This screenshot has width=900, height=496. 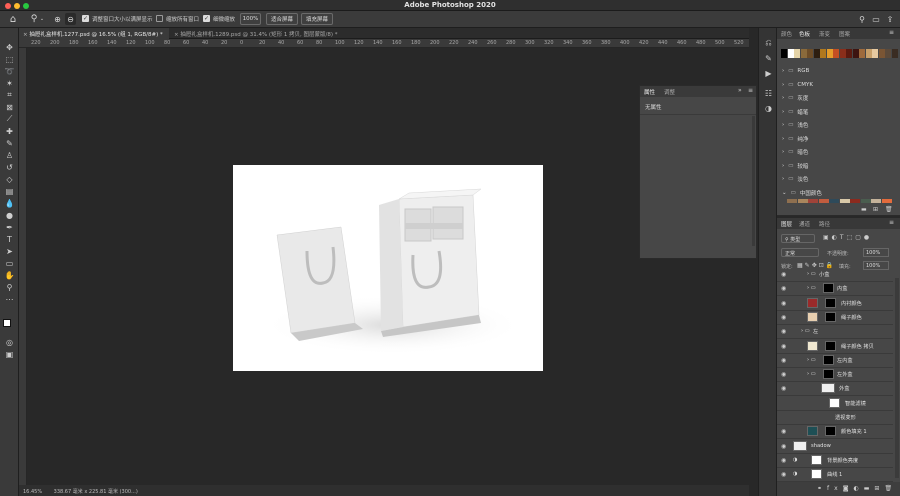 What do you see at coordinates (835, 303) in the screenshot?
I see `layer-row: ◉ 内衬颜色` at bounding box center [835, 303].